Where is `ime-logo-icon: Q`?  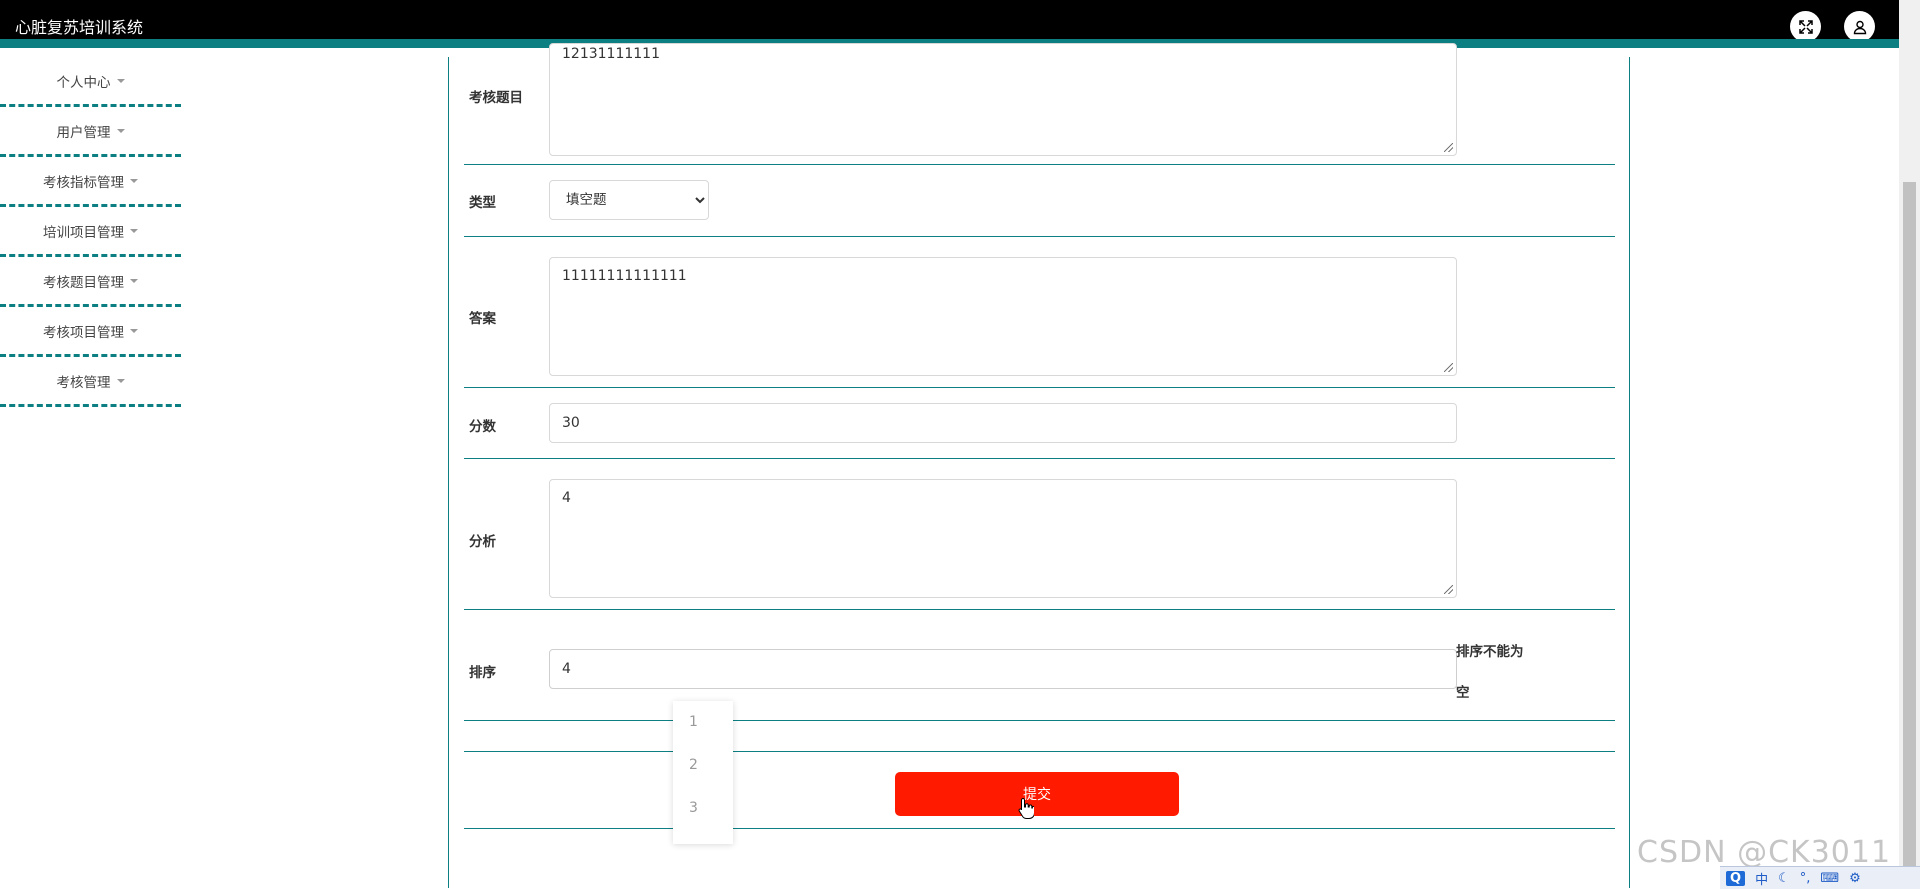 ime-logo-icon: Q is located at coordinates (1736, 878).